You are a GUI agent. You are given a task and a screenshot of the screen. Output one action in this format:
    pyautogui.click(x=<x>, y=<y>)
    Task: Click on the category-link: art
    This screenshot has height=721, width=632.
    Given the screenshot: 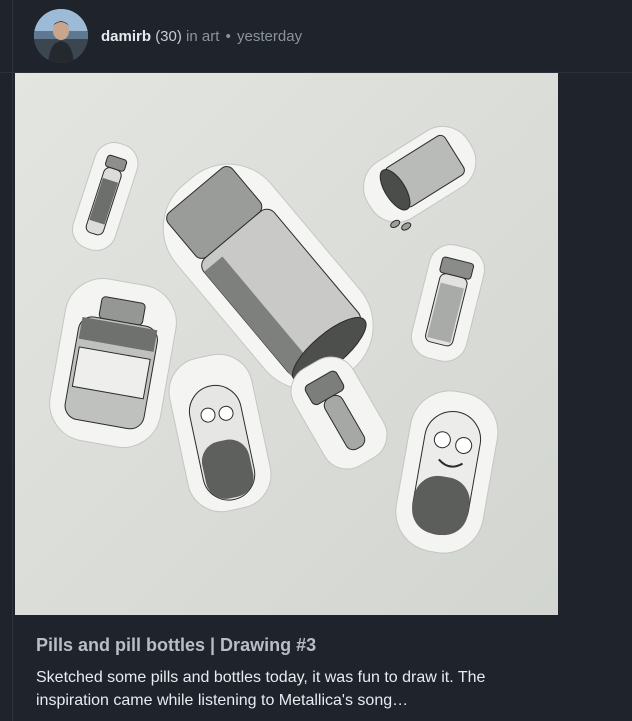 What is the action you would take?
    pyautogui.click(x=211, y=36)
    